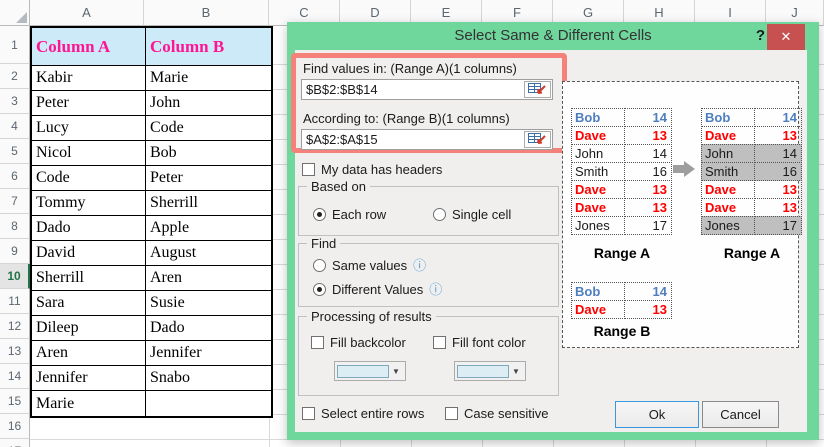 Image resolution: width=824 pixels, height=447 pixels. I want to click on color-swatch, so click(363, 371).